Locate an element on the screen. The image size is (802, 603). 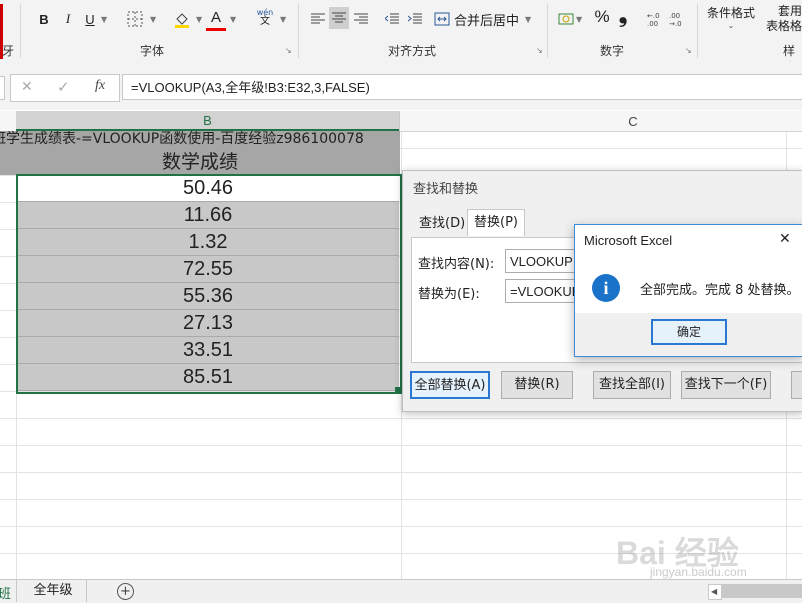
decrease-decimal-icon: .00→.0 is located at coordinates (675, 19).